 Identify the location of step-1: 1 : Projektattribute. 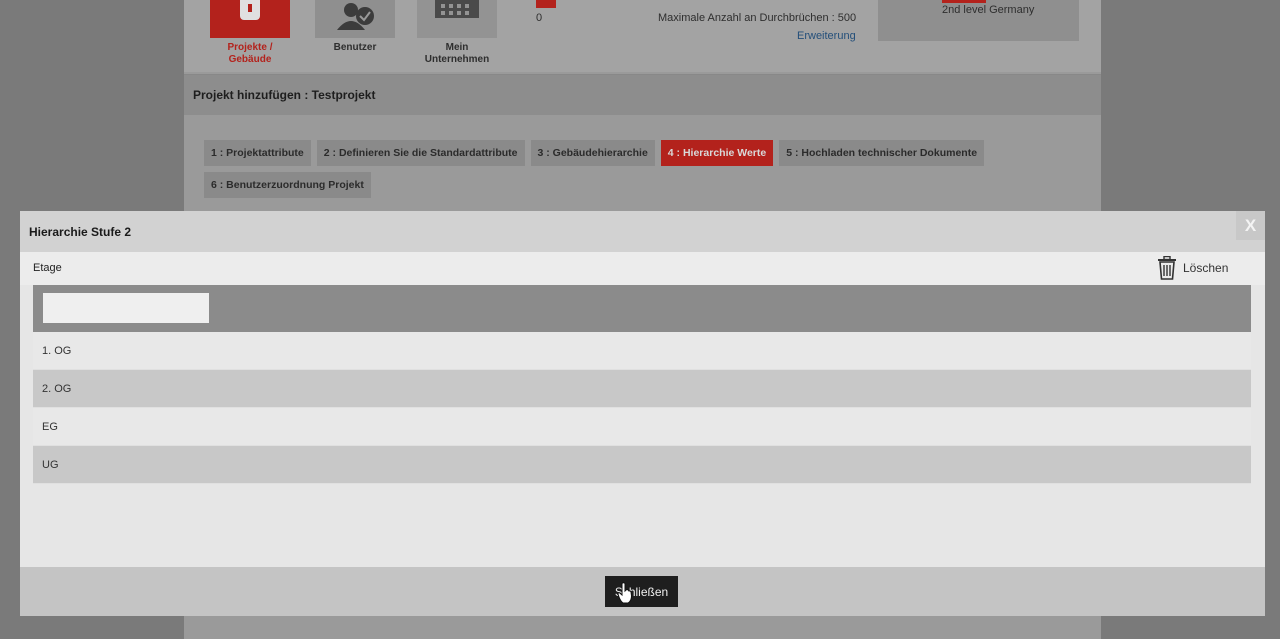
(257, 153).